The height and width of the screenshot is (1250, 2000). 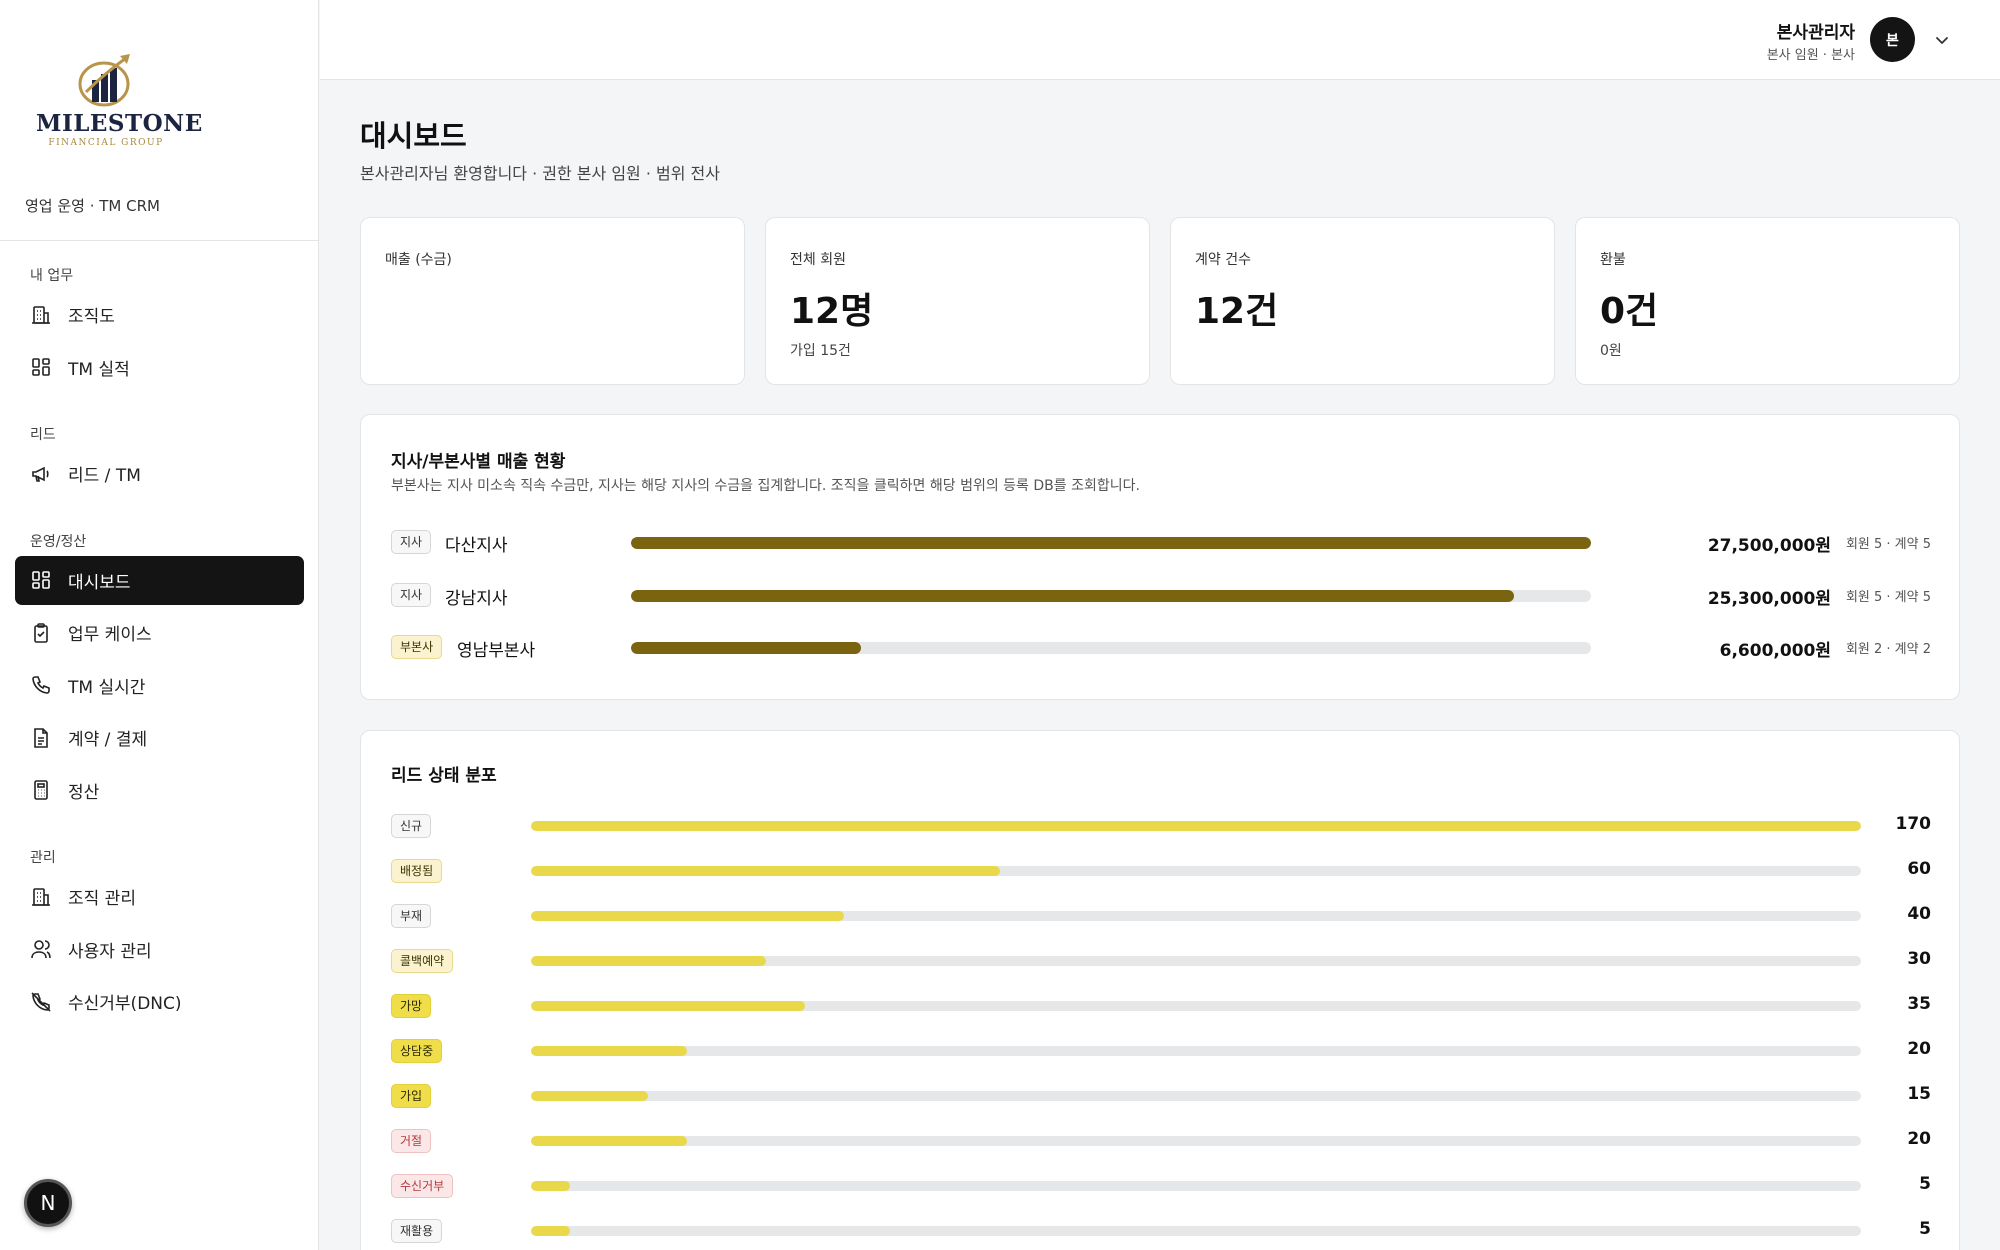 What do you see at coordinates (818, 260) in the screenshot?
I see `kpi-label: 전체 회원` at bounding box center [818, 260].